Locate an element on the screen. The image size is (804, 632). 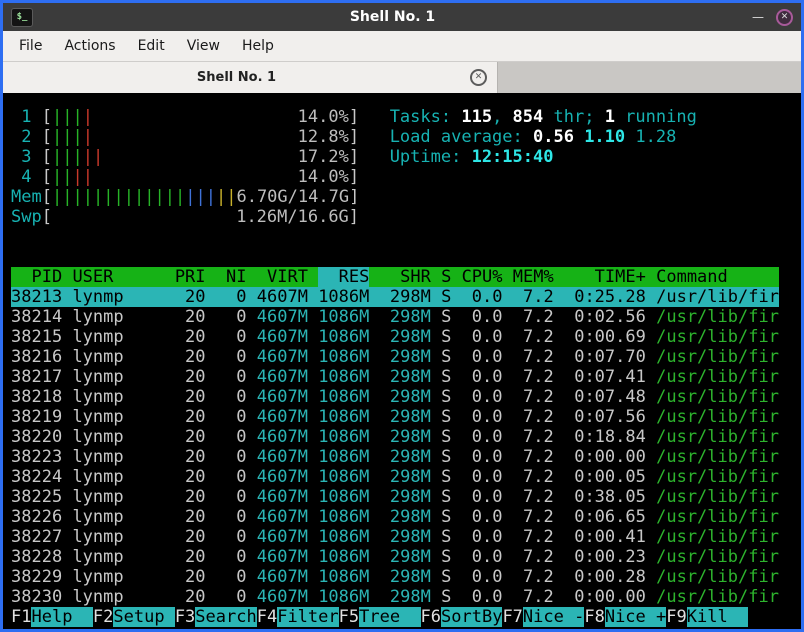
tasks-line: Tasks: 115, 854 thr; 1 running is located at coordinates (543, 117).